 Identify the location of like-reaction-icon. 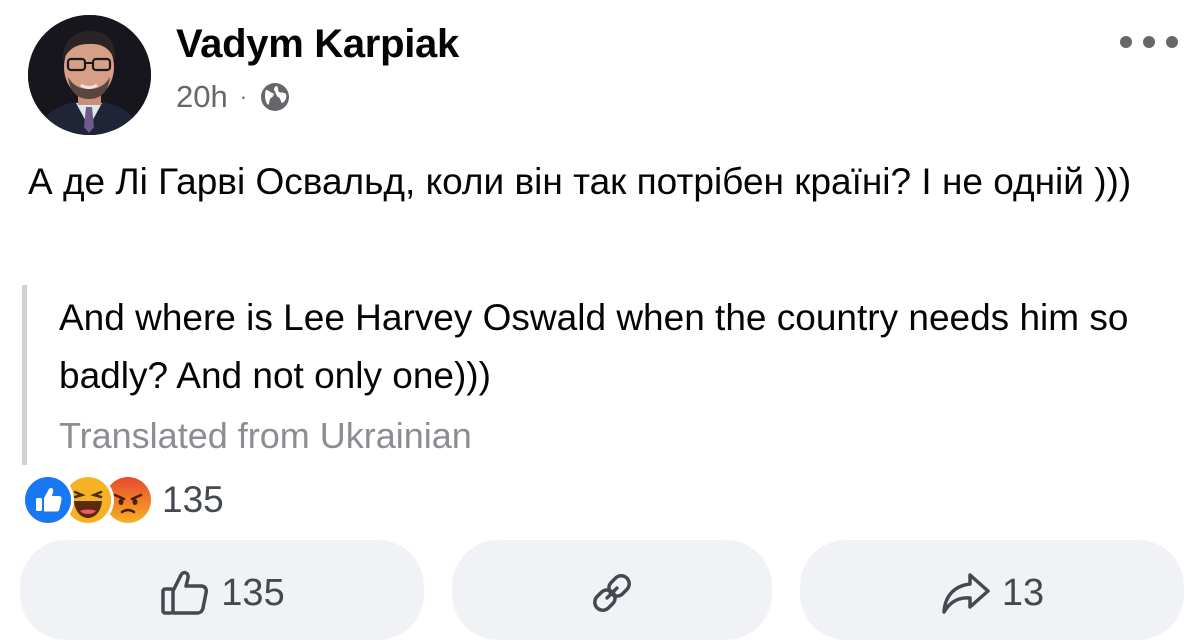
(48, 500).